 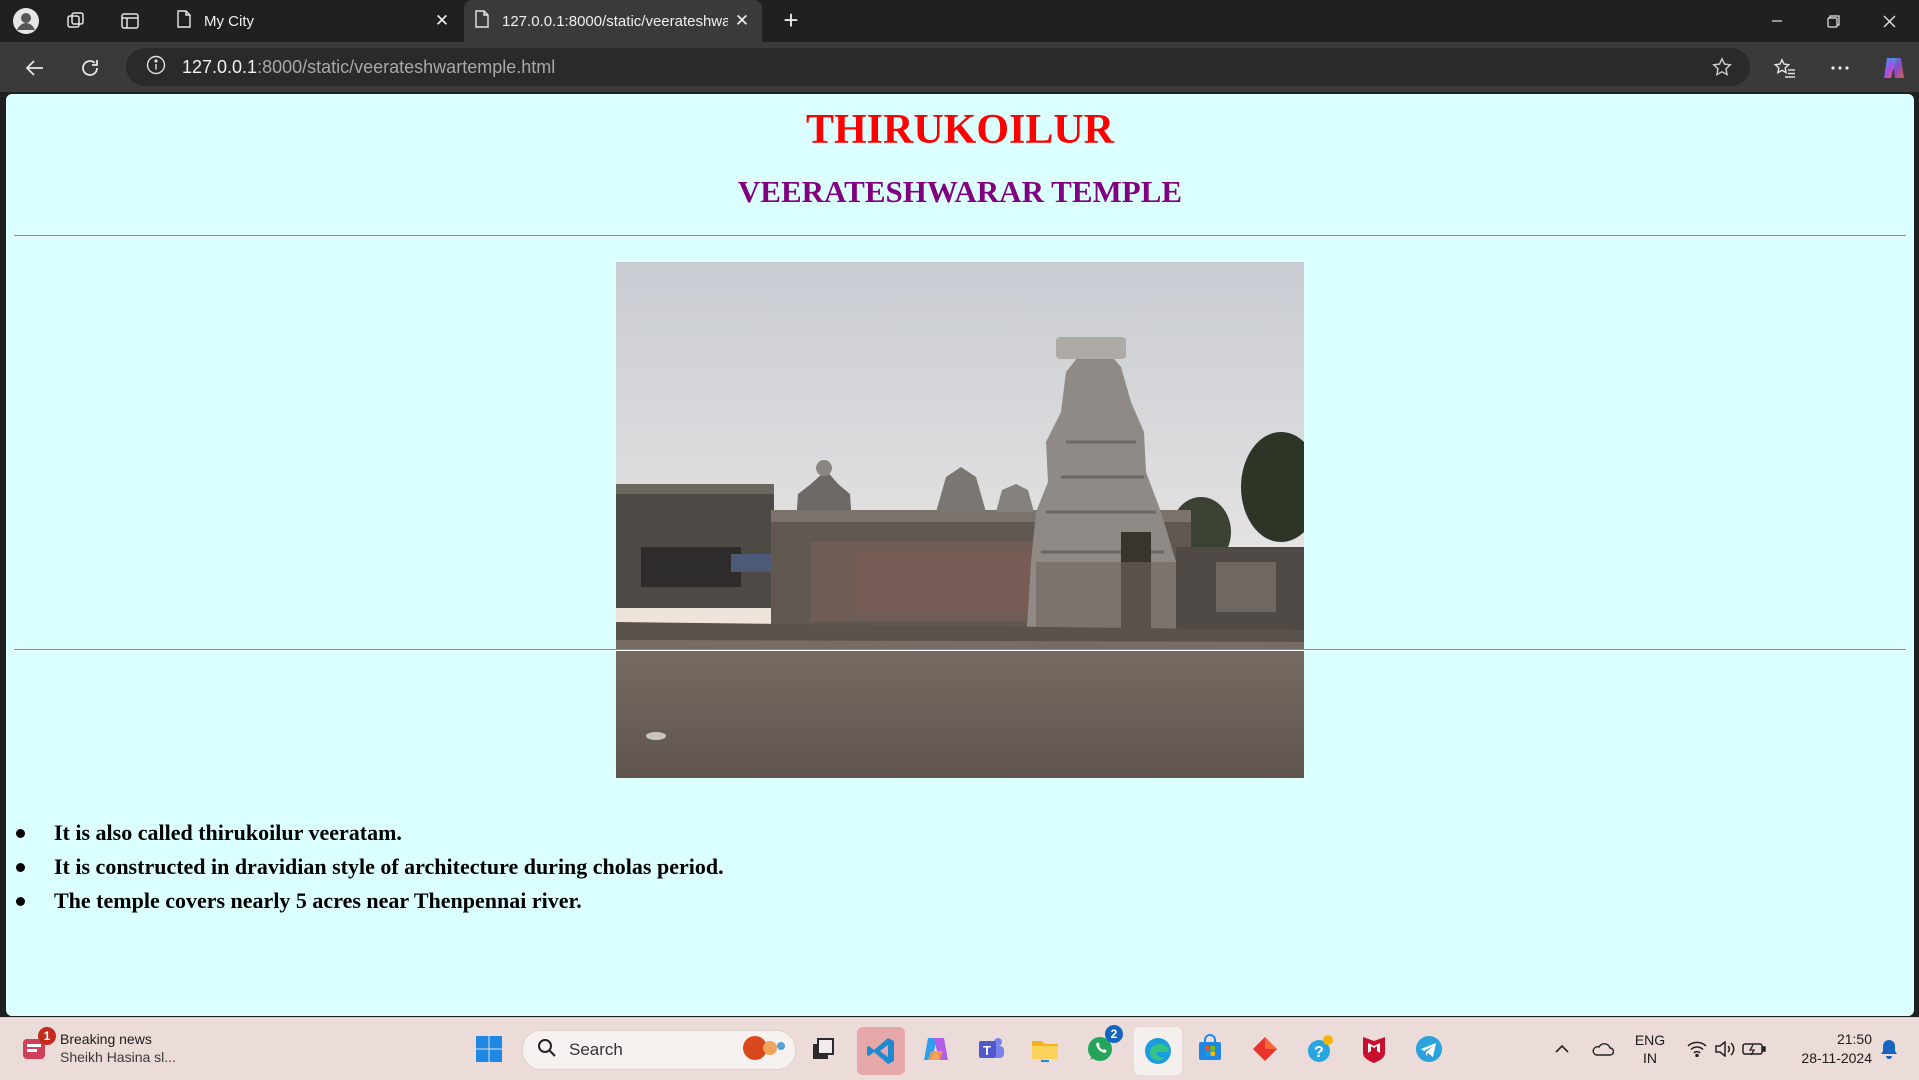 I want to click on mcafee-icon, so click(x=1374, y=1049).